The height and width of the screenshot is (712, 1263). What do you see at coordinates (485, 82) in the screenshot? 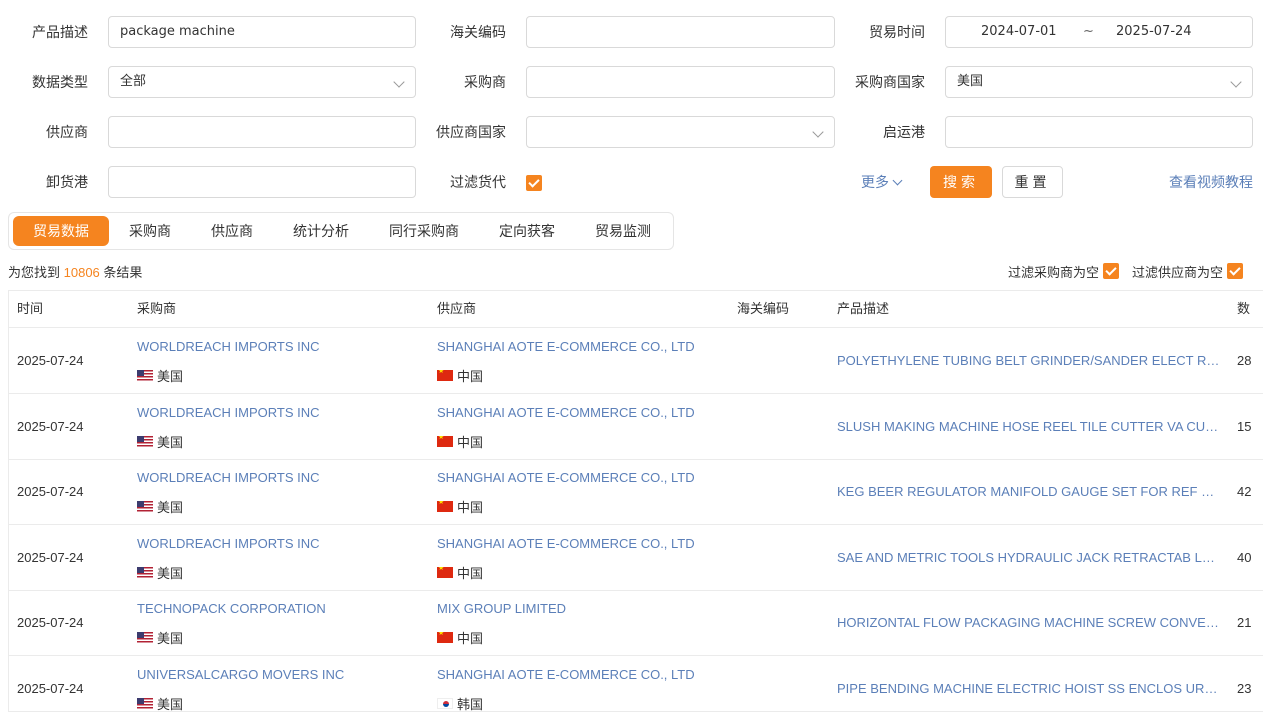
I see `buyer-label: 采购商` at bounding box center [485, 82].